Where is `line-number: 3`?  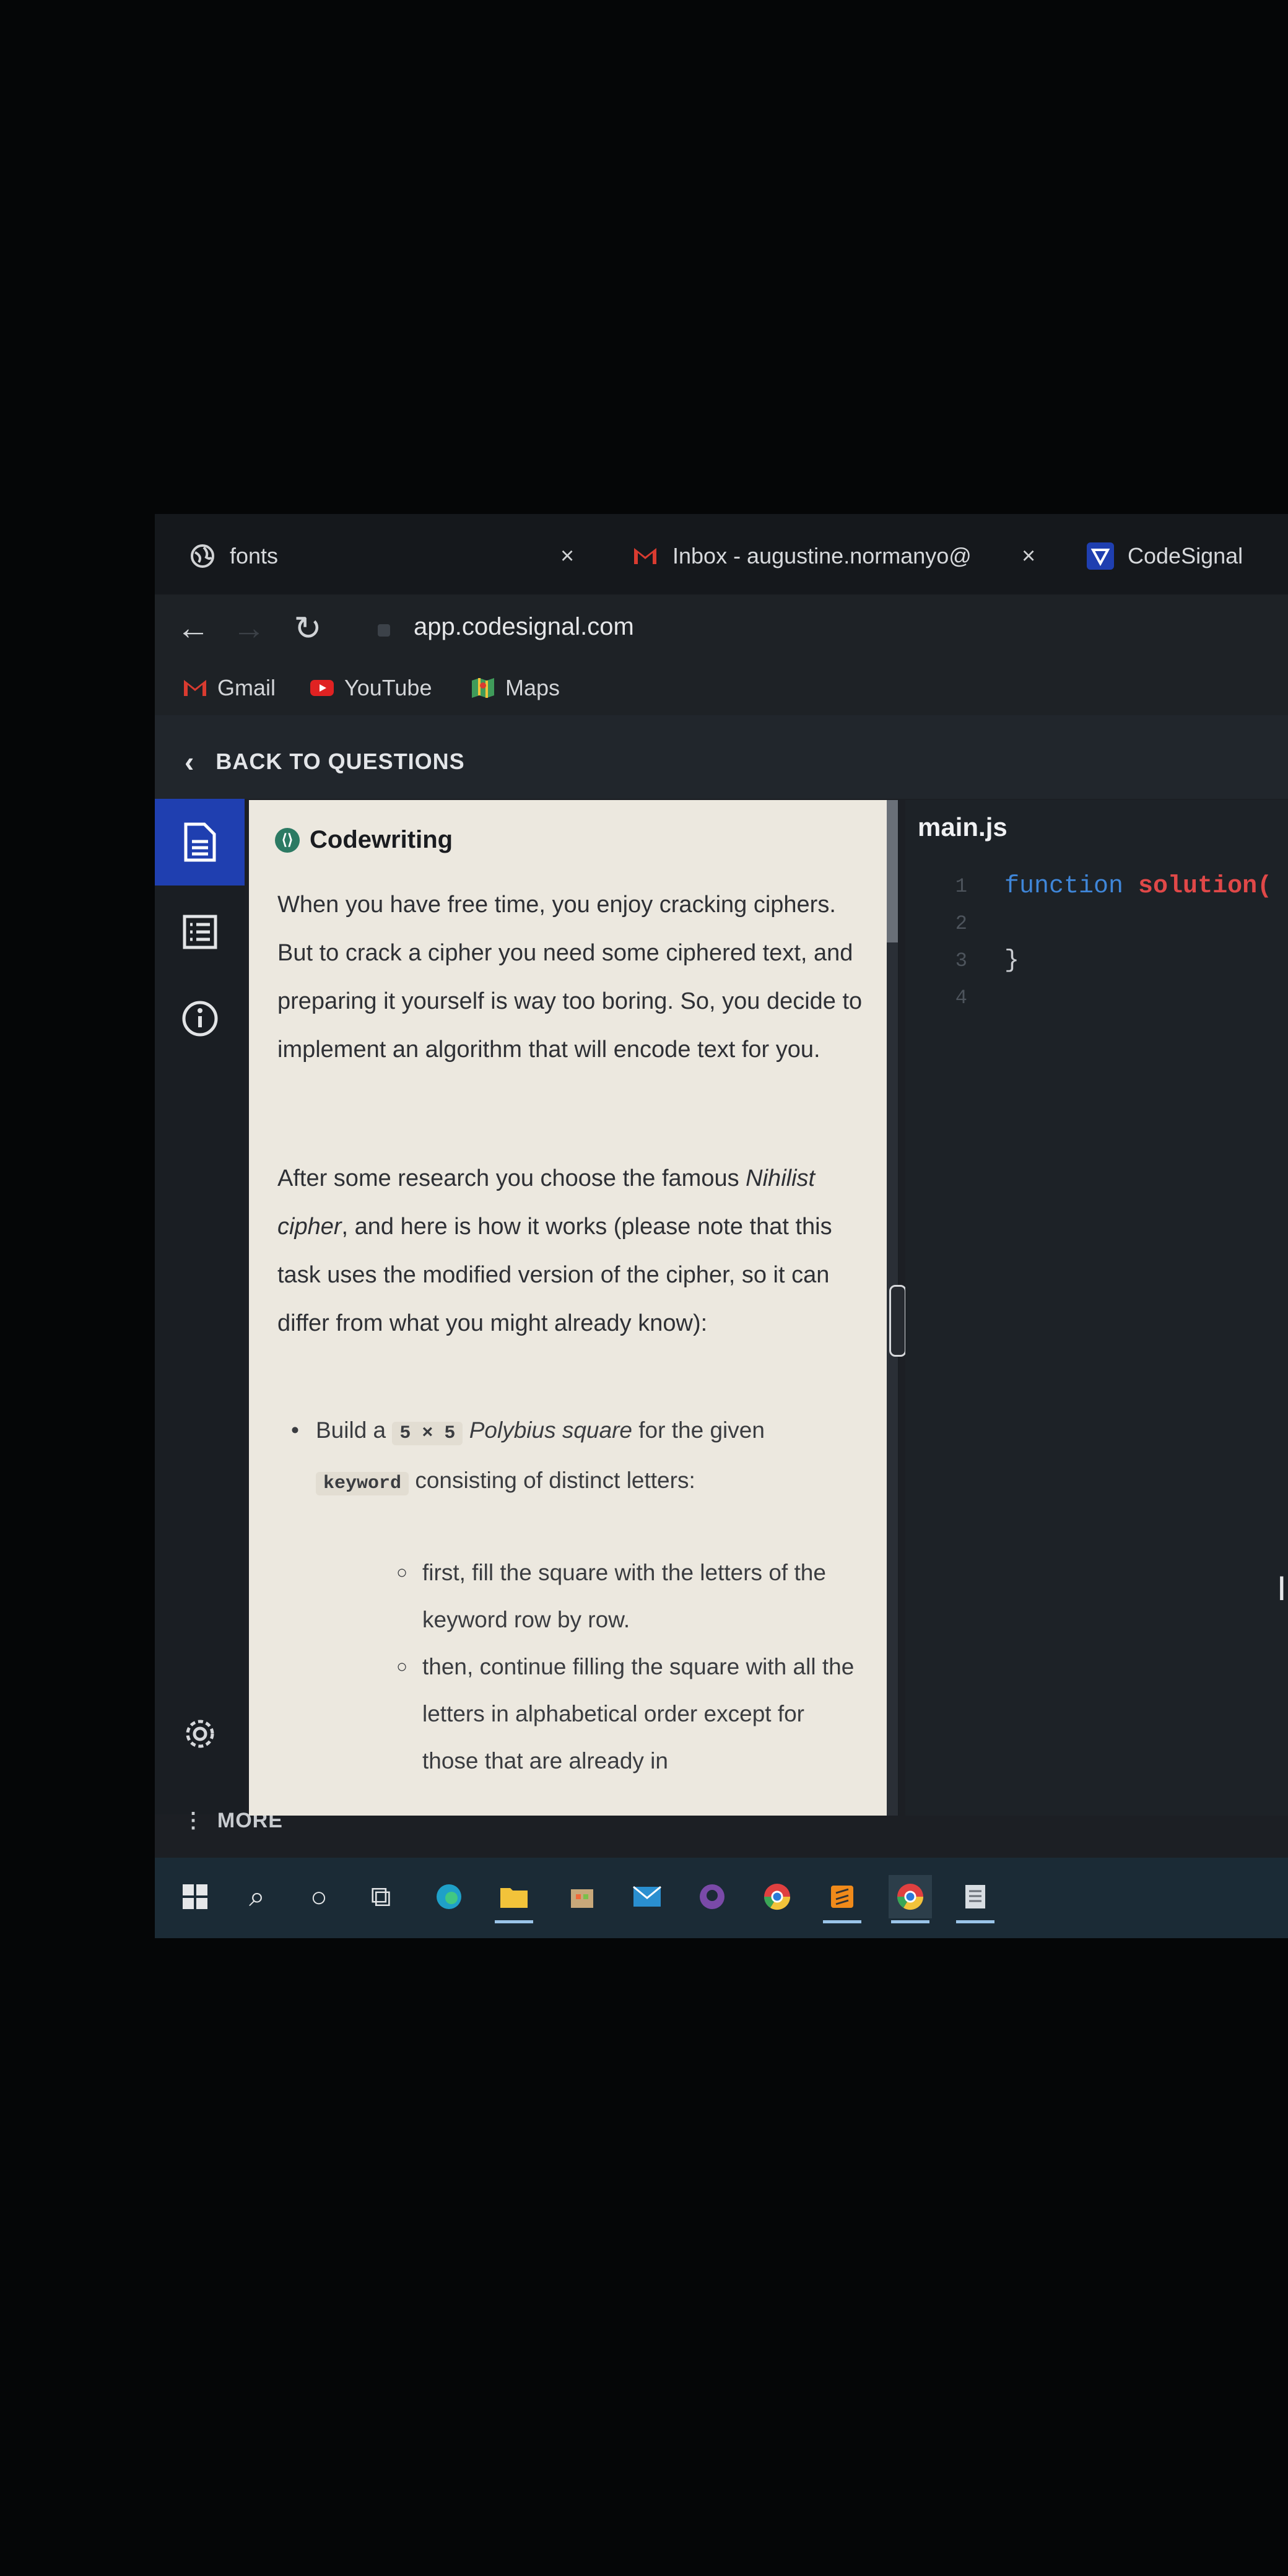
line-number: 3 is located at coordinates (961, 960).